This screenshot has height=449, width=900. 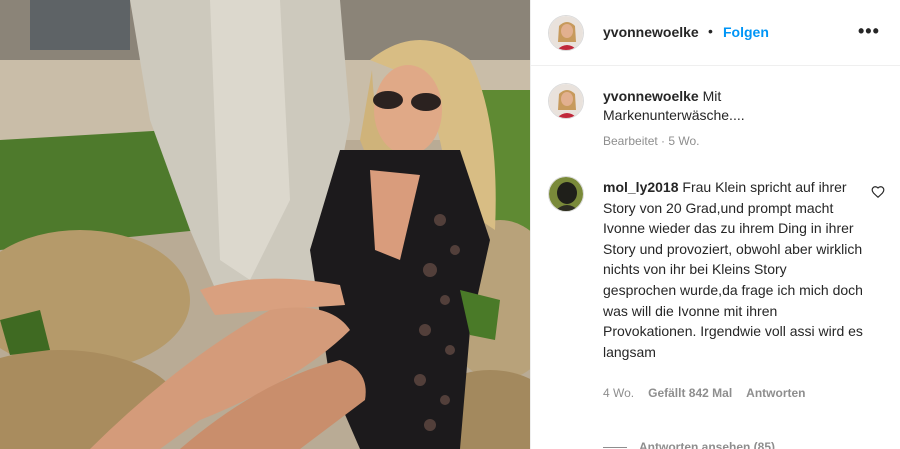 What do you see at coordinates (746, 32) in the screenshot?
I see `follow-button: Folgen` at bounding box center [746, 32].